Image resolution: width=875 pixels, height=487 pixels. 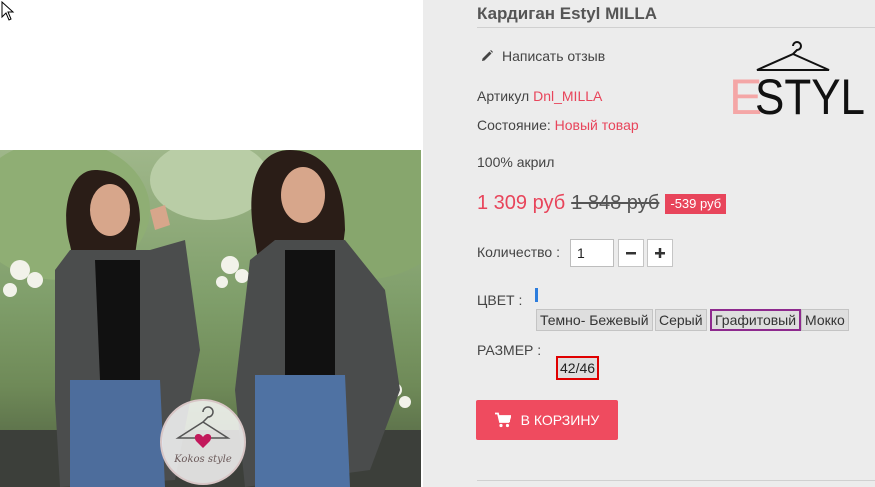 I want to click on color-option-mocha: Мокко, so click(x=825, y=320).